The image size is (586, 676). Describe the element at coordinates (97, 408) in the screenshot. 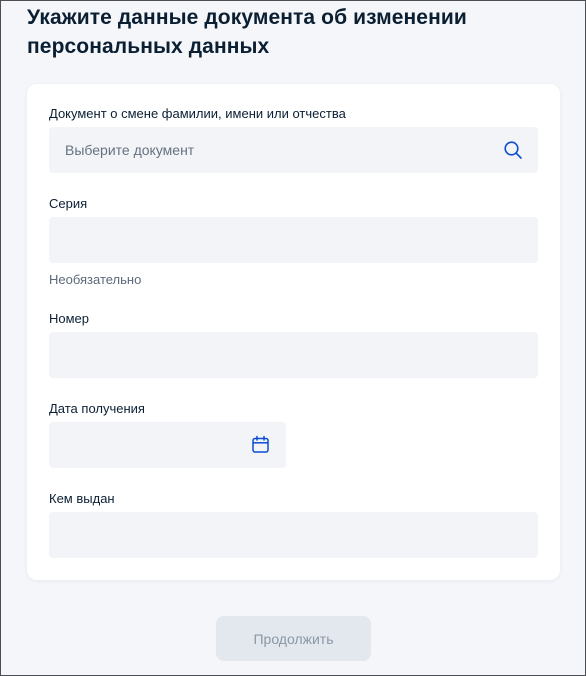

I see `issue-date-field-label: Дата получения` at that location.